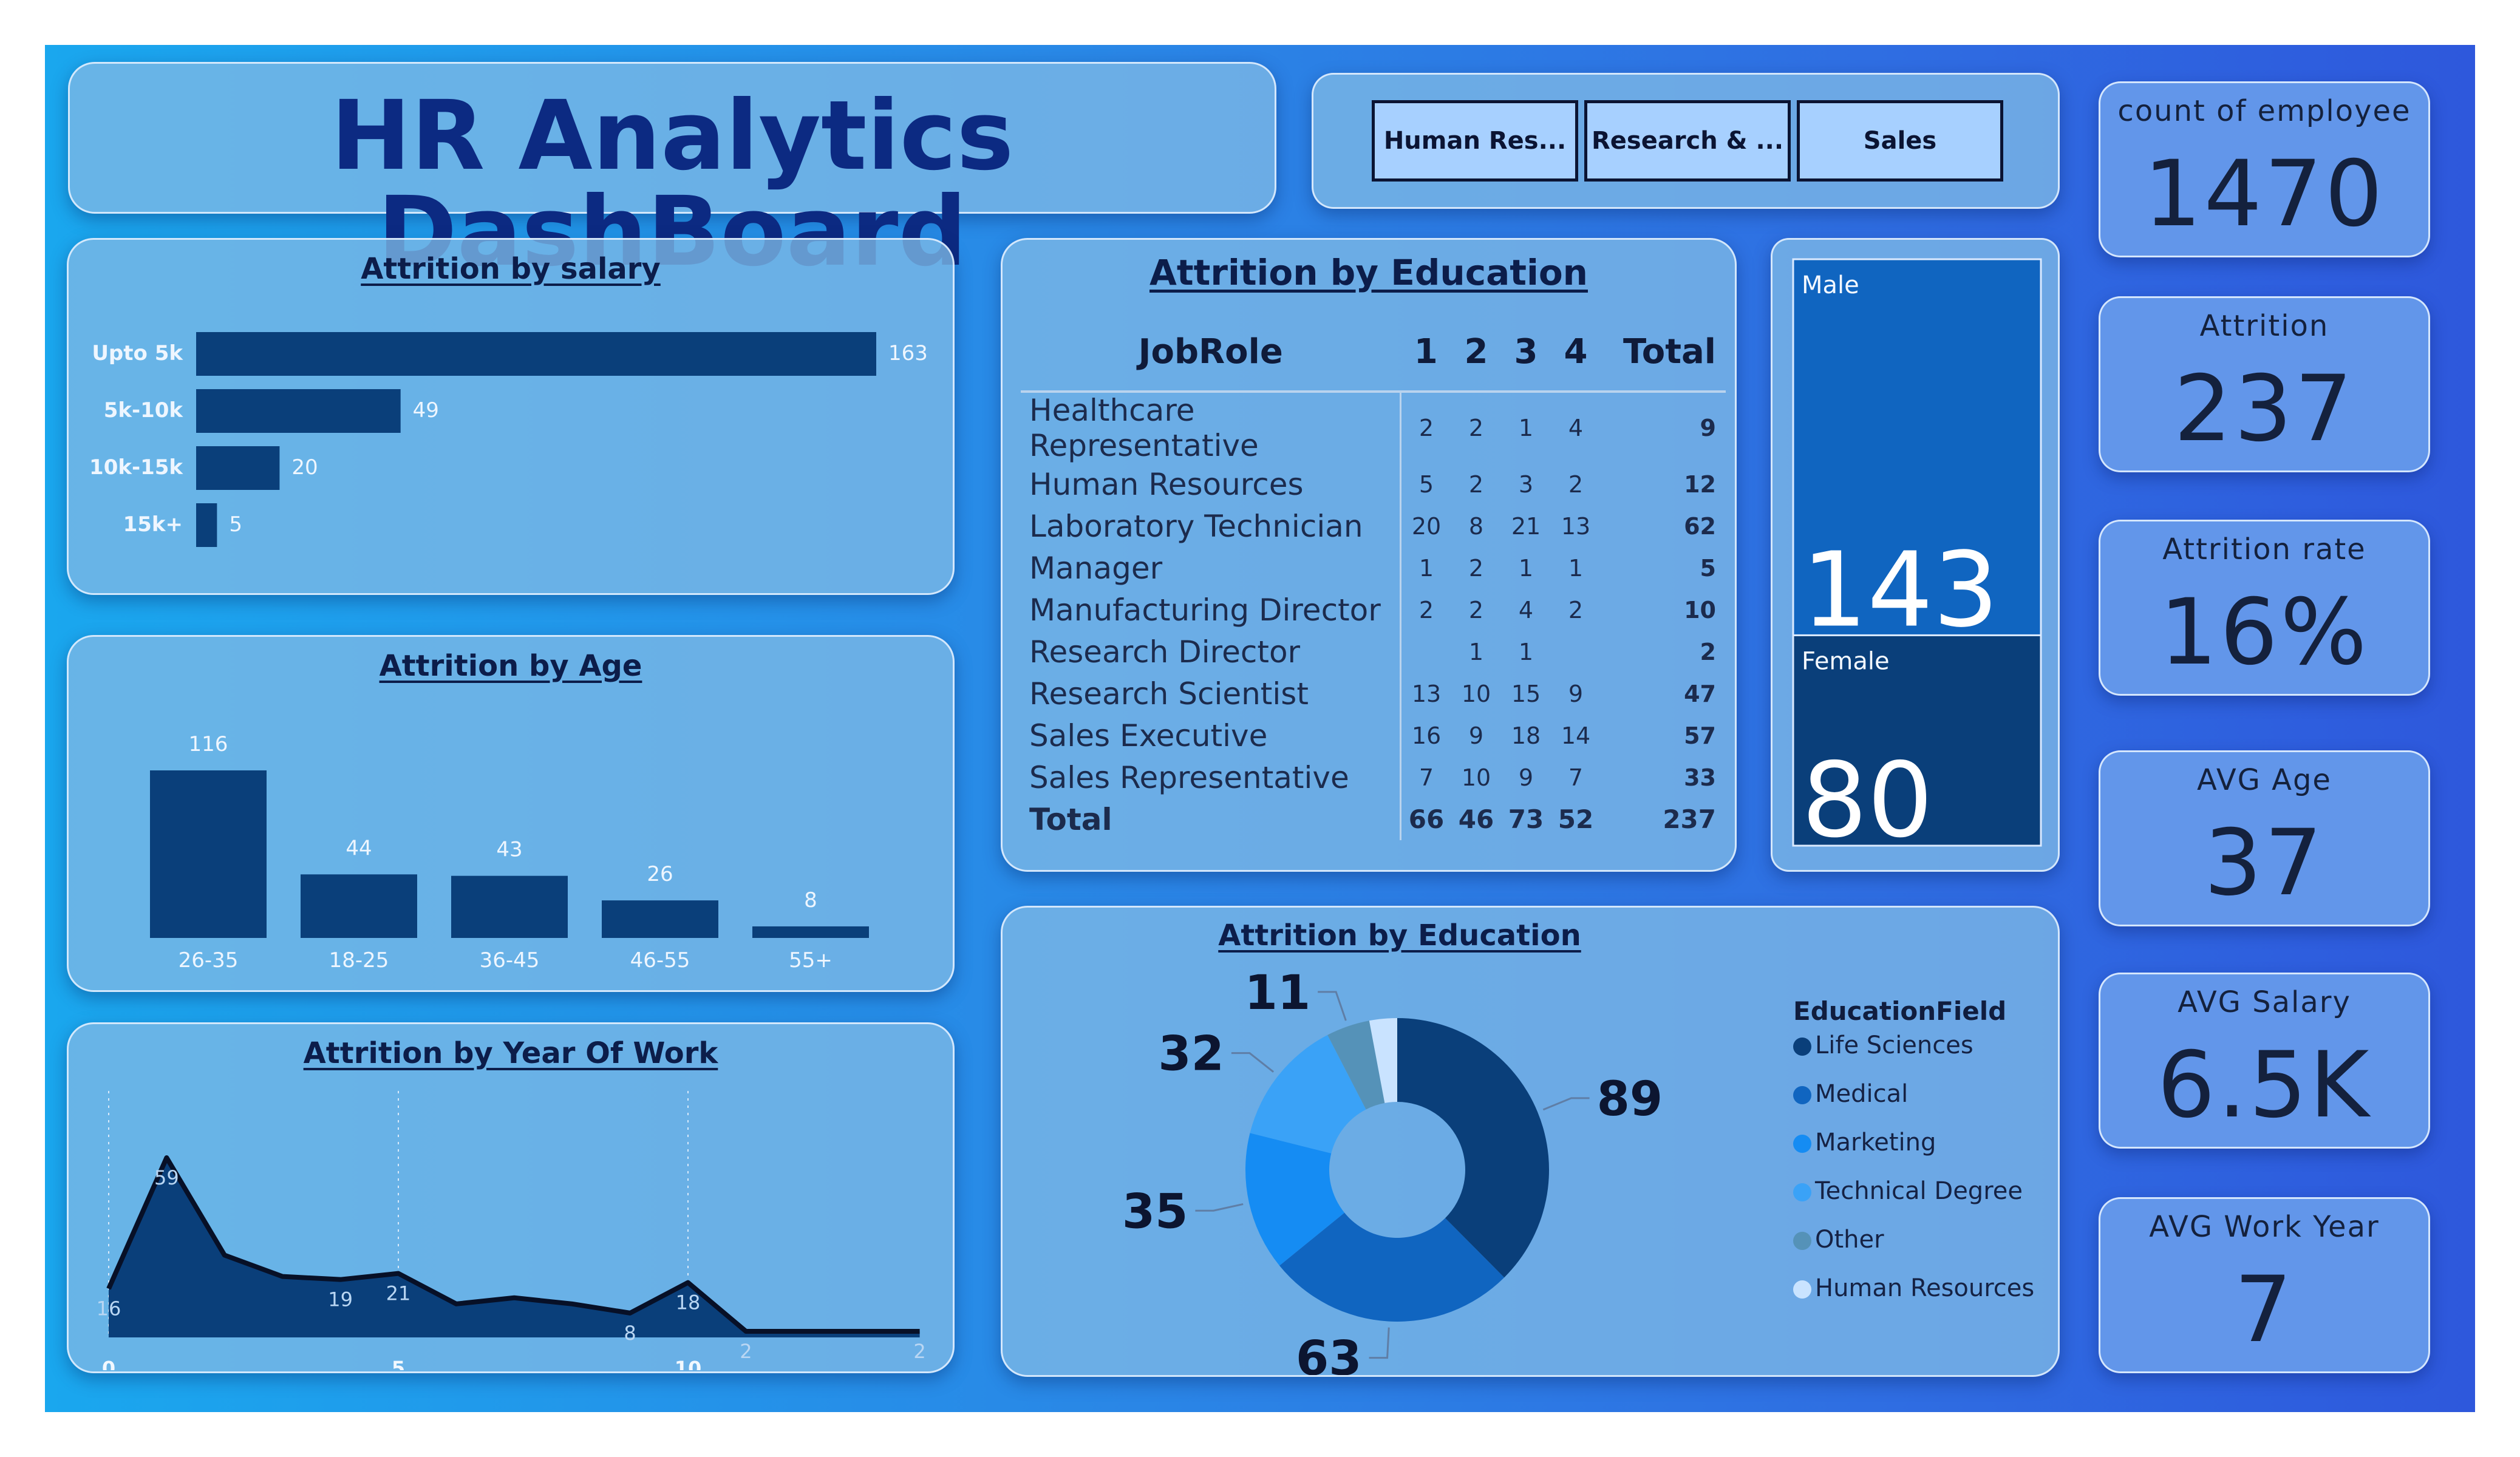 The width and height of the screenshot is (2520, 1457). I want to click on age-category-label: 55+, so click(811, 960).